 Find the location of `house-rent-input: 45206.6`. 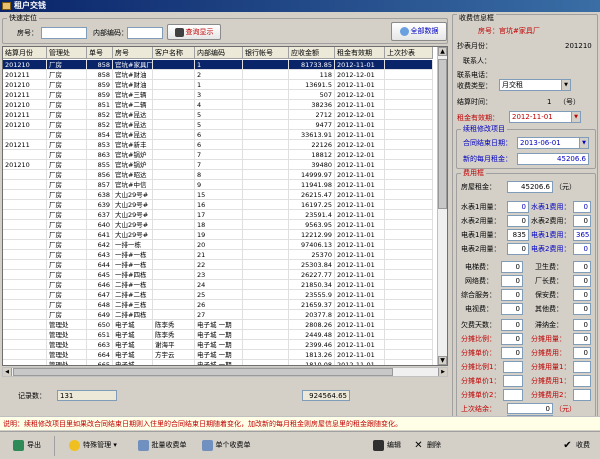

house-rent-input: 45206.6 is located at coordinates (530, 187).